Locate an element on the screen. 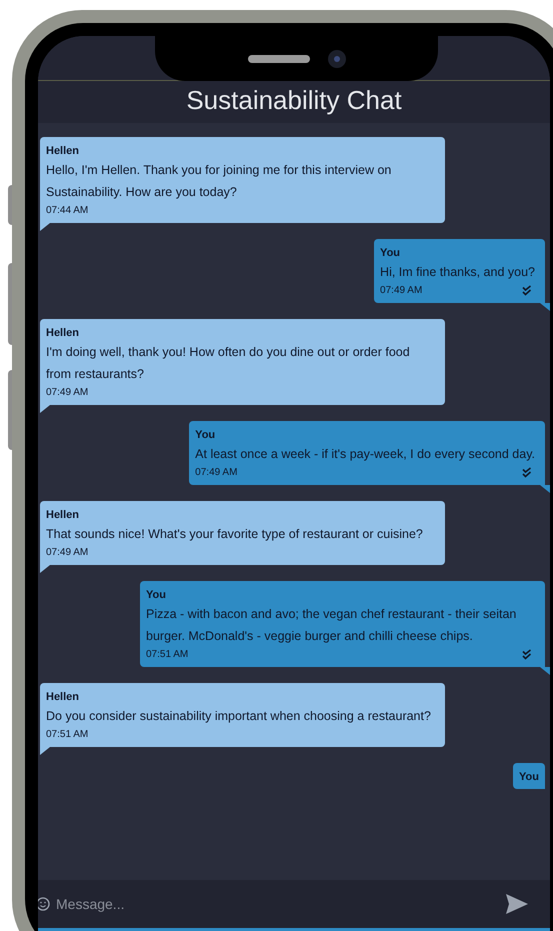 Image resolution: width=553 pixels, height=931 pixels. message-time: 07:44 AM is located at coordinates (67, 211).